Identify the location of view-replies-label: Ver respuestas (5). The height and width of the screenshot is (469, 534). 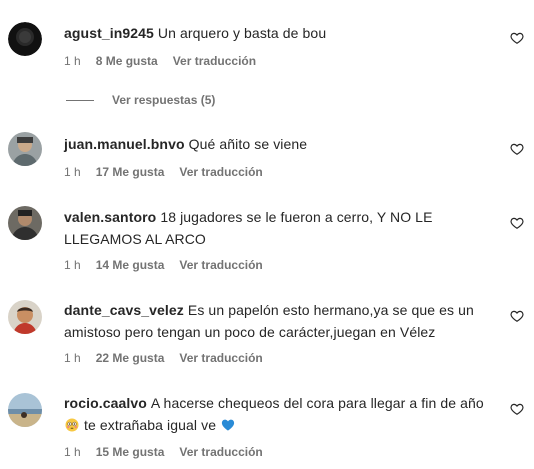
(164, 100).